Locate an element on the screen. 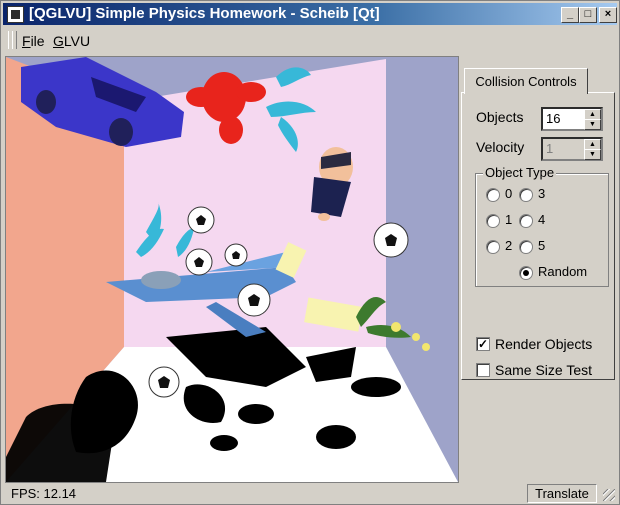 Image resolution: width=620 pixels, height=505 pixels. velocity-spin-down: ▼ is located at coordinates (592, 154).